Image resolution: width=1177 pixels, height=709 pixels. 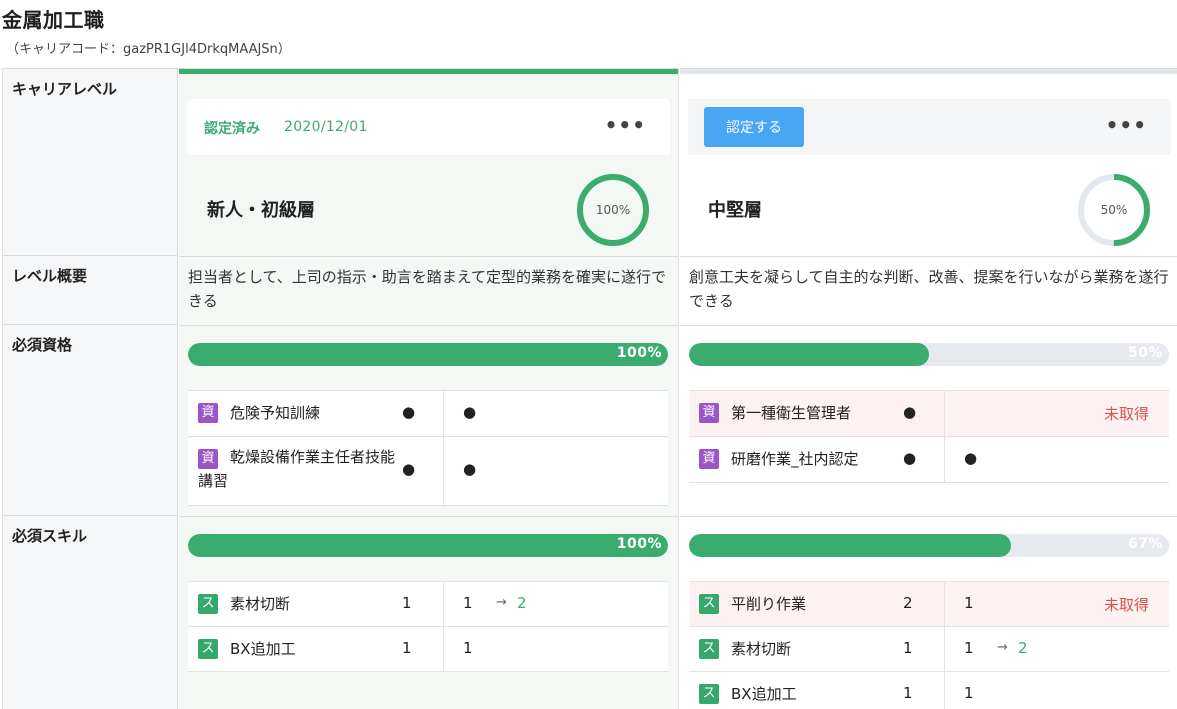 What do you see at coordinates (769, 604) in the screenshot?
I see `skill-name: 平削り作業` at bounding box center [769, 604].